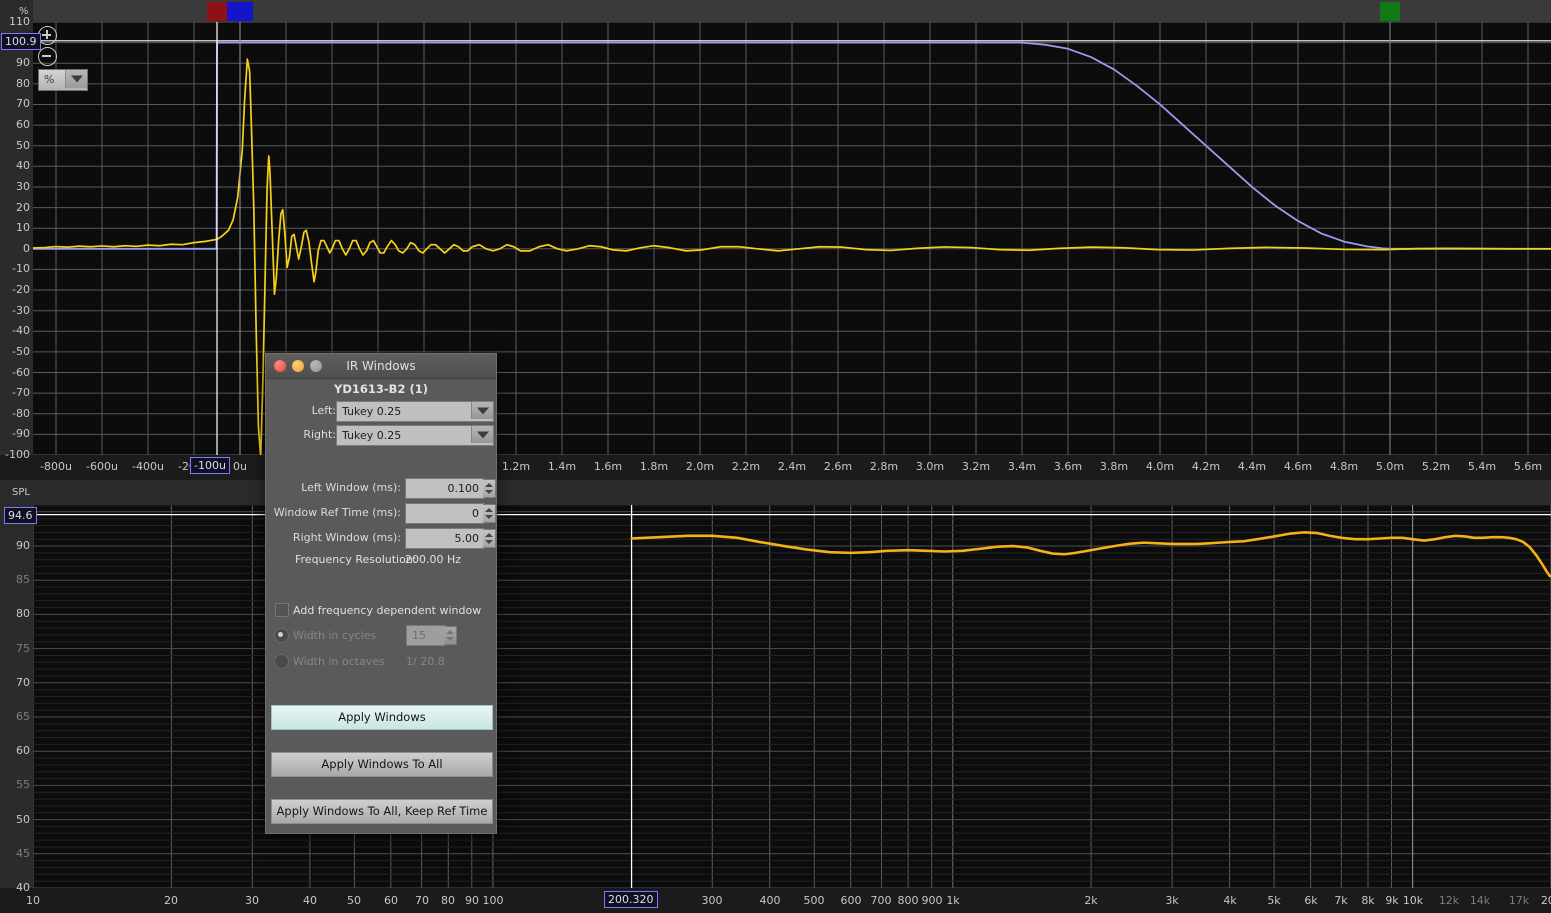 The height and width of the screenshot is (913, 1551). I want to click on spl-x-tick: 1k, so click(953, 900).